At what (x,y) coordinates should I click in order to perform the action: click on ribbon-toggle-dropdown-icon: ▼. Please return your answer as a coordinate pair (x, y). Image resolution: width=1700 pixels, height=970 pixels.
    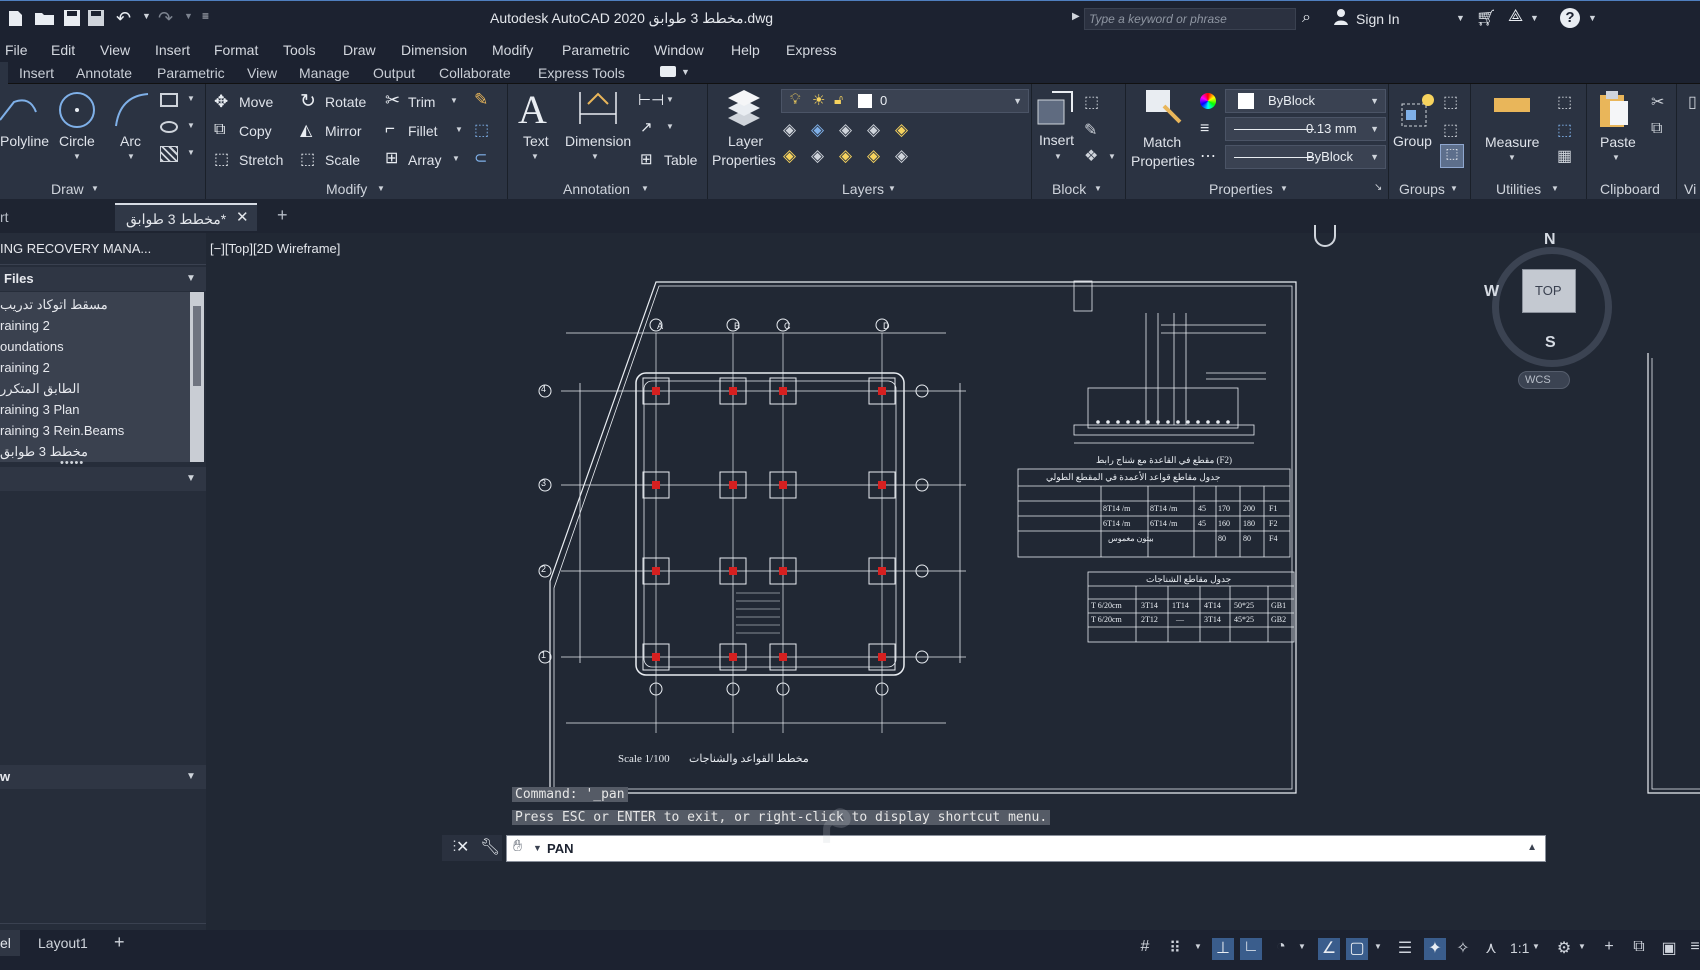
    Looking at the image, I should click on (685, 72).